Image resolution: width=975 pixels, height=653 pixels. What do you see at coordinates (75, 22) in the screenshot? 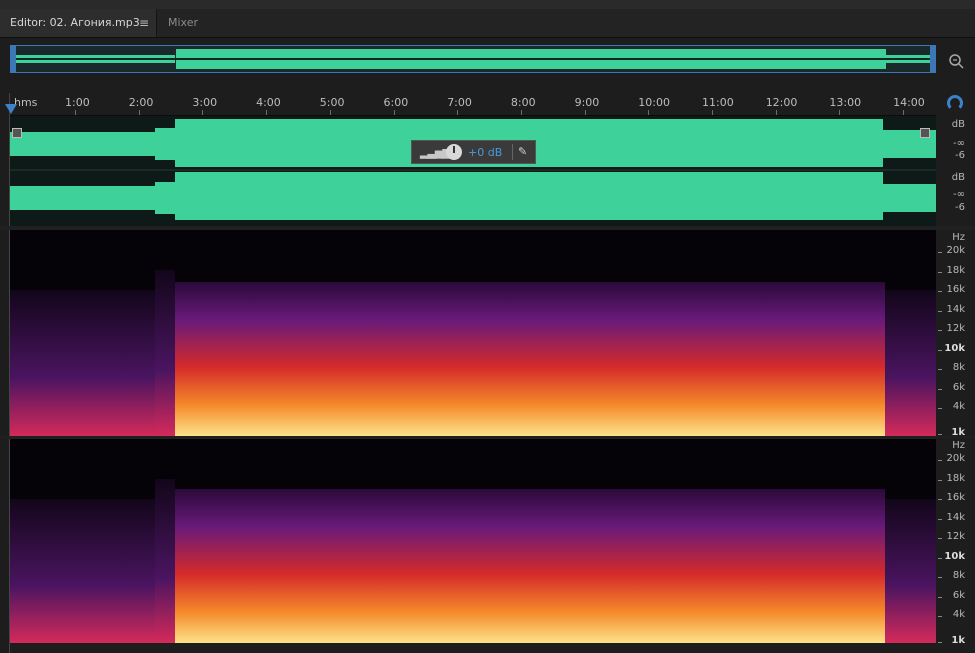
I see `tab-editor-label: Editor: 02. Агония.mp3` at bounding box center [75, 22].